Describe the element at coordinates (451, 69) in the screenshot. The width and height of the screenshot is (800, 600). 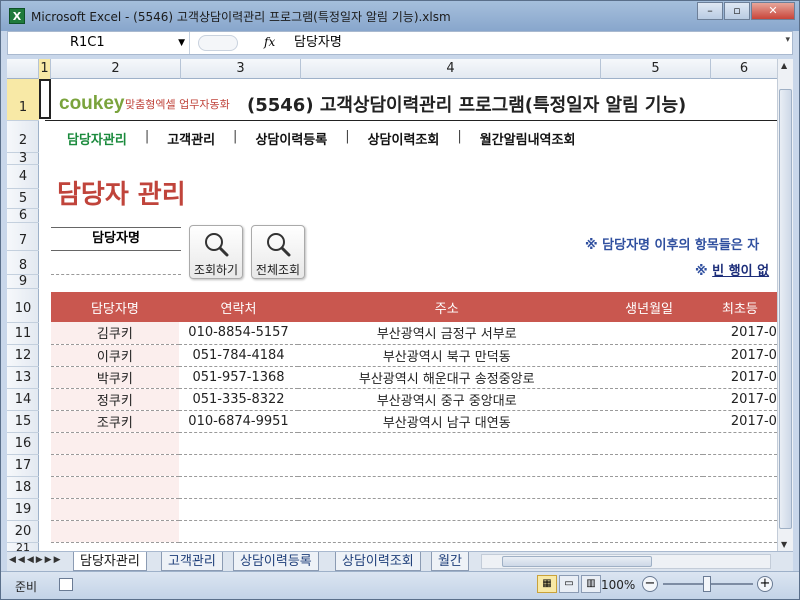
I see `column-header: 4` at that location.